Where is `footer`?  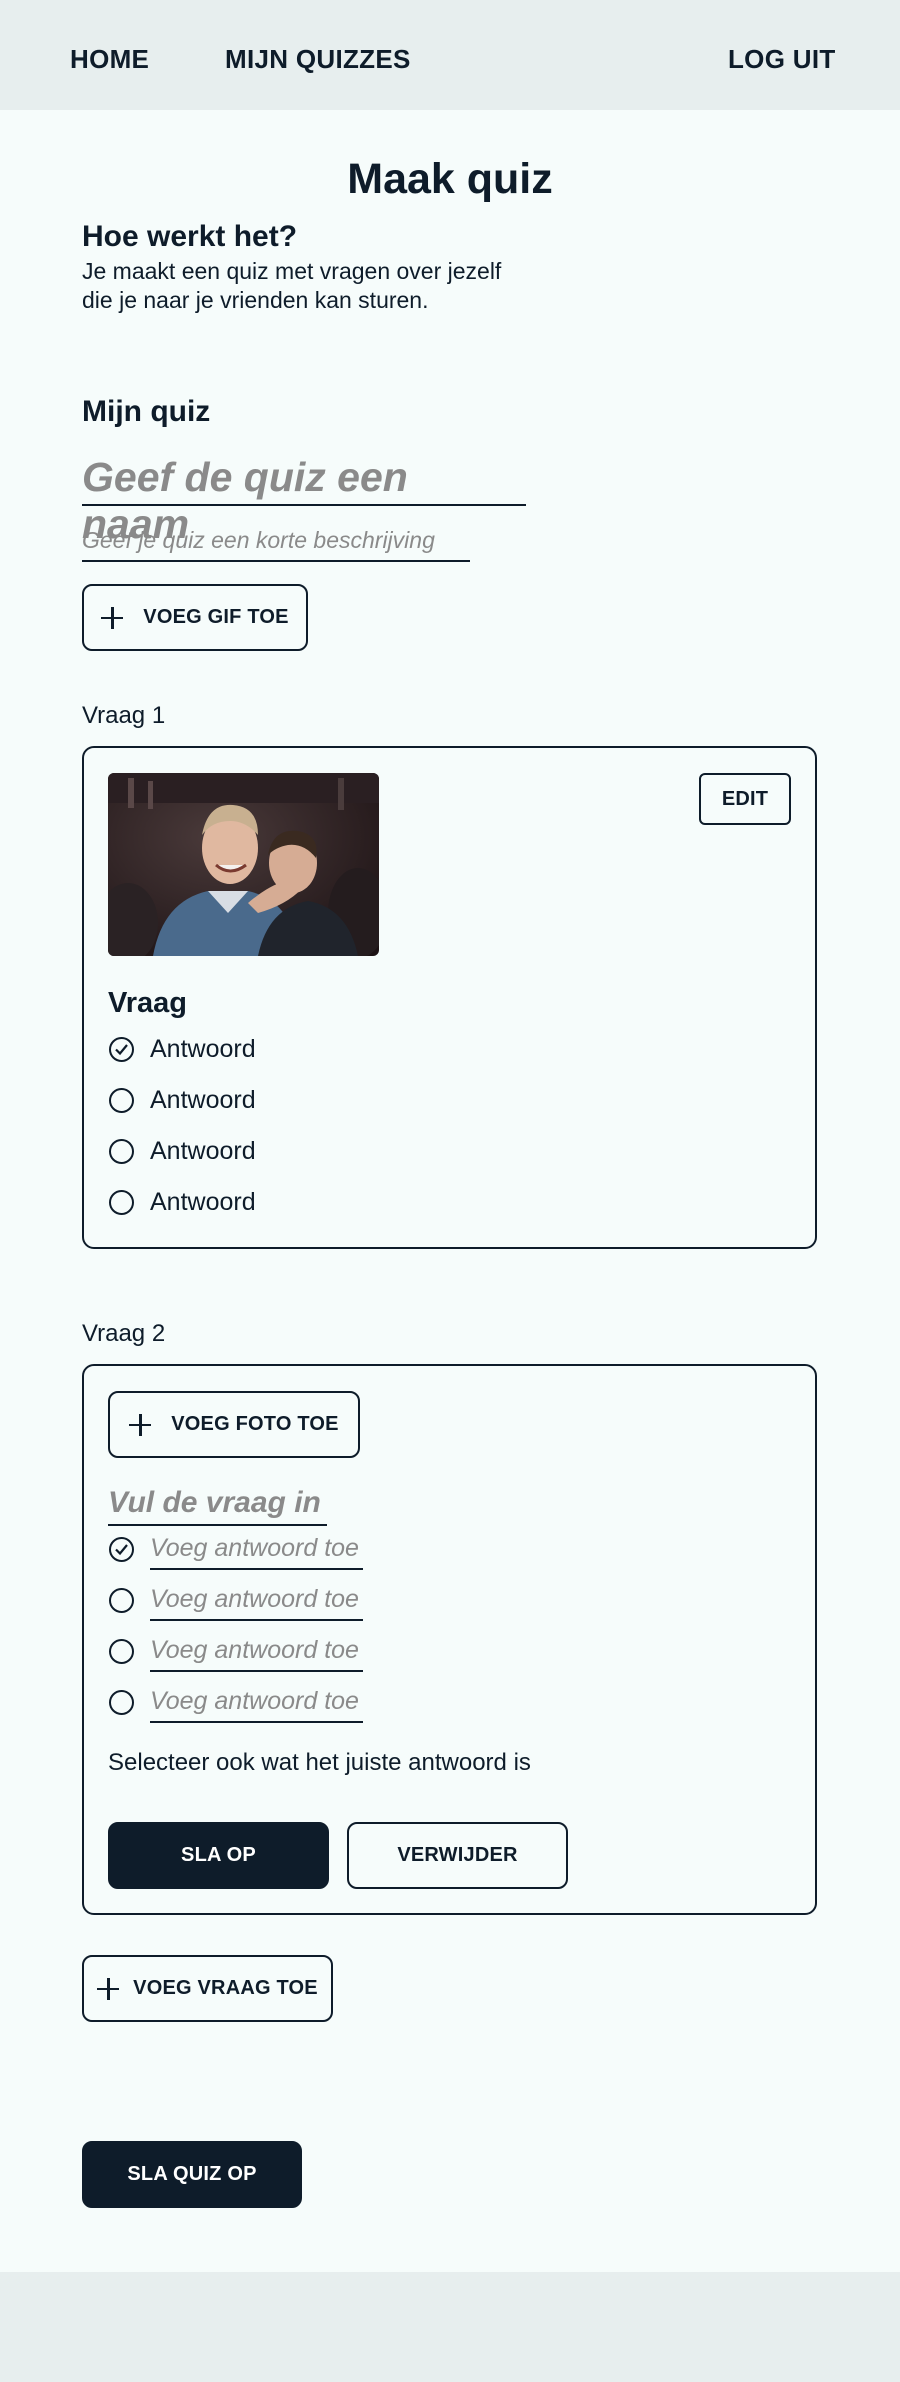 footer is located at coordinates (450, 2327).